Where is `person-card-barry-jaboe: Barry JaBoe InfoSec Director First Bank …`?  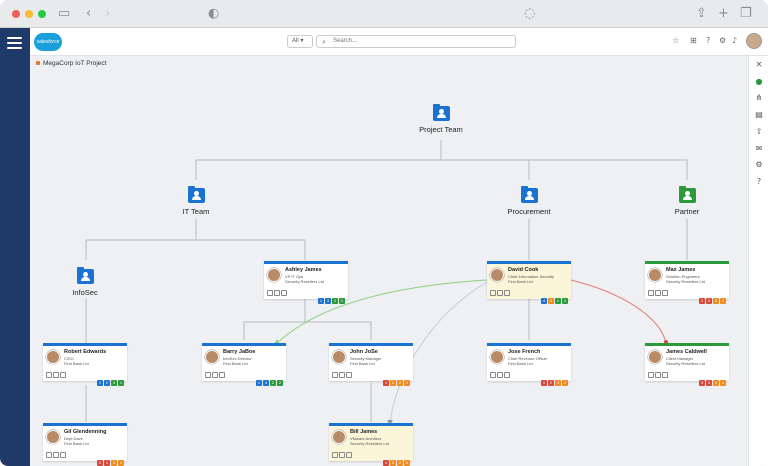
person-card-barry-jaboe: Barry JaBoe InfoSec Director First Bank … is located at coordinates (244, 364).